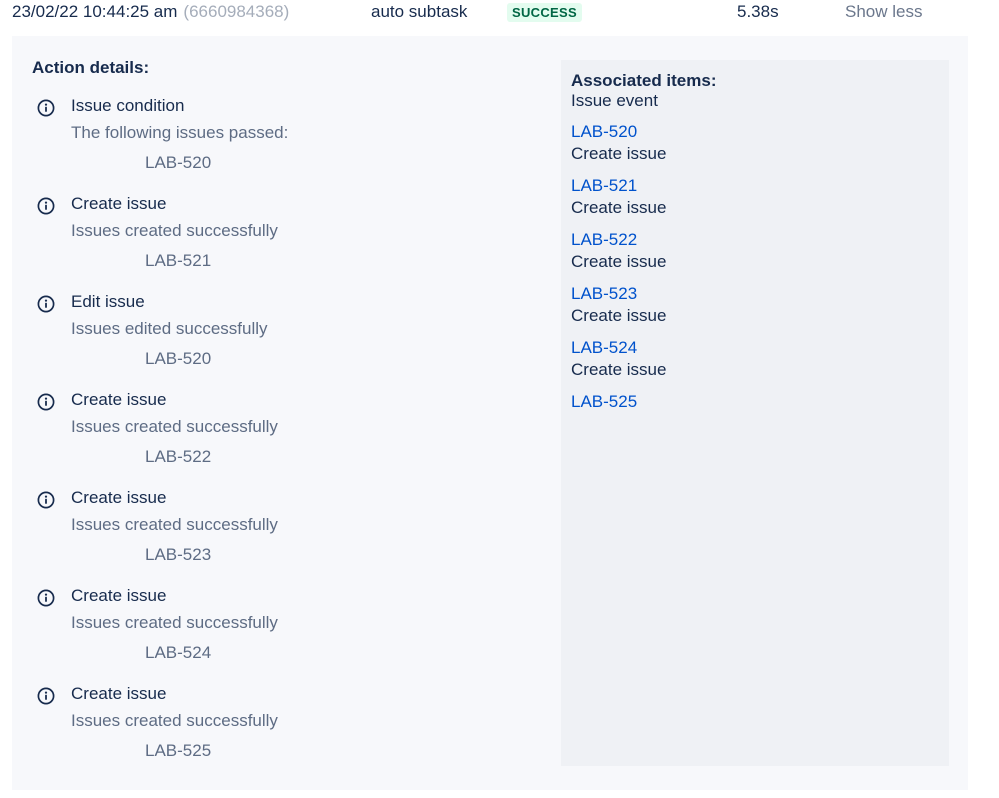 The height and width of the screenshot is (798, 999). Describe the element at coordinates (178, 456) in the screenshot. I see `action-issue-key: LAB-522` at that location.